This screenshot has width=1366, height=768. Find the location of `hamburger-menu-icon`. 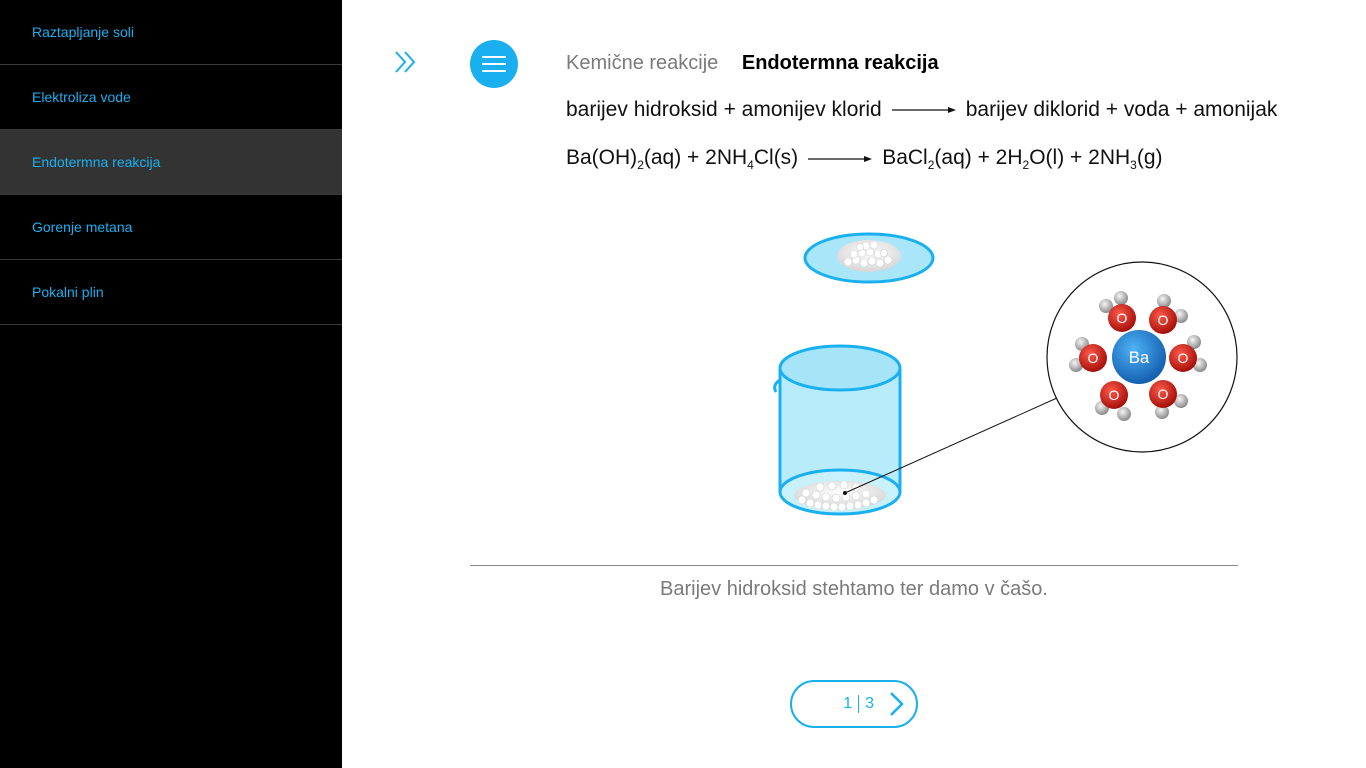

hamburger-menu-icon is located at coordinates (494, 57).